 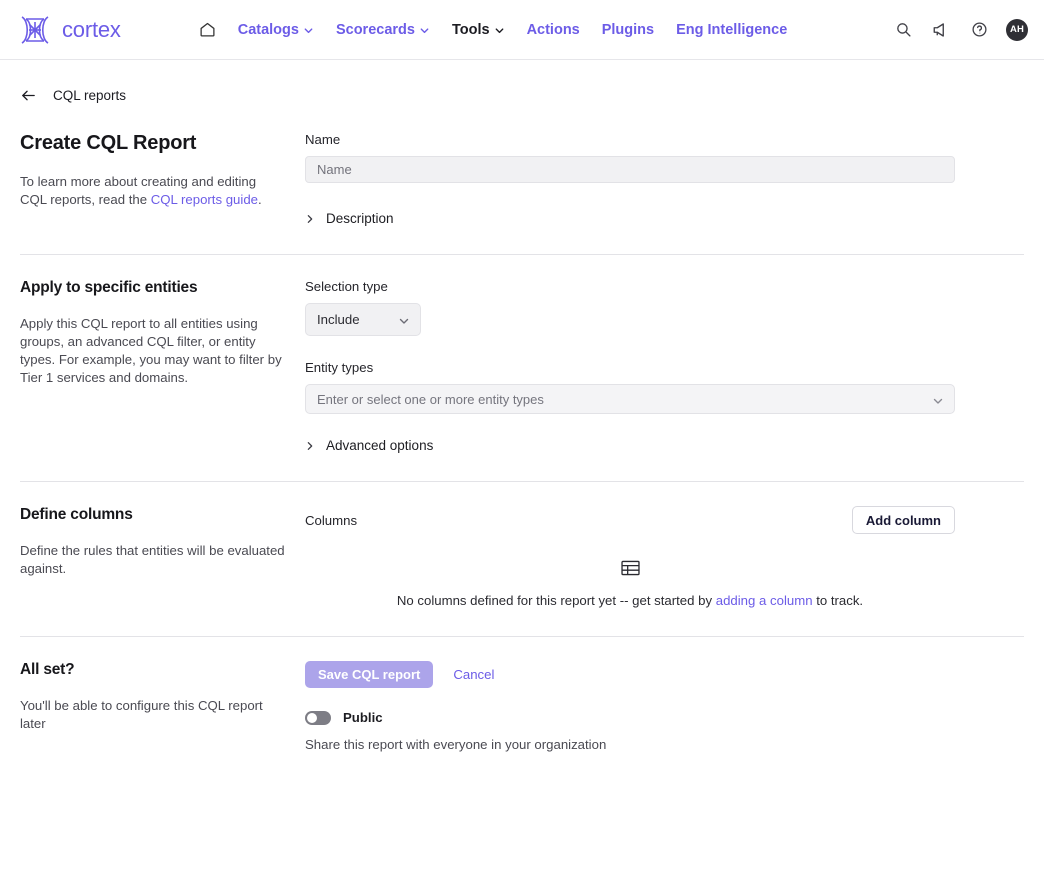 I want to click on brand-logo-link: cortex, so click(x=69, y=30).